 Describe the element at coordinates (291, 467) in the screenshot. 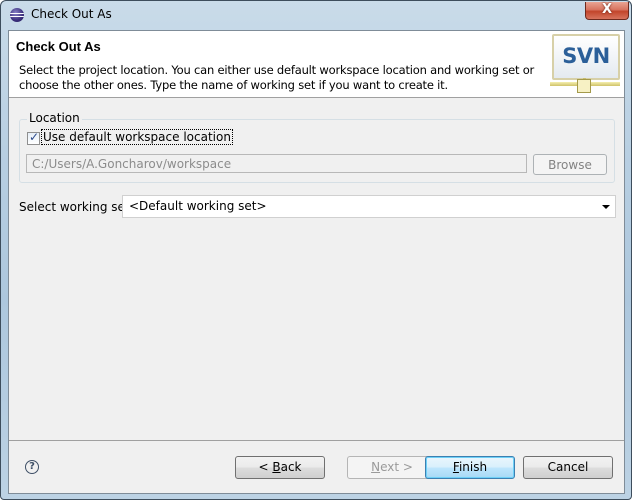

I see `back-rest: ack` at that location.